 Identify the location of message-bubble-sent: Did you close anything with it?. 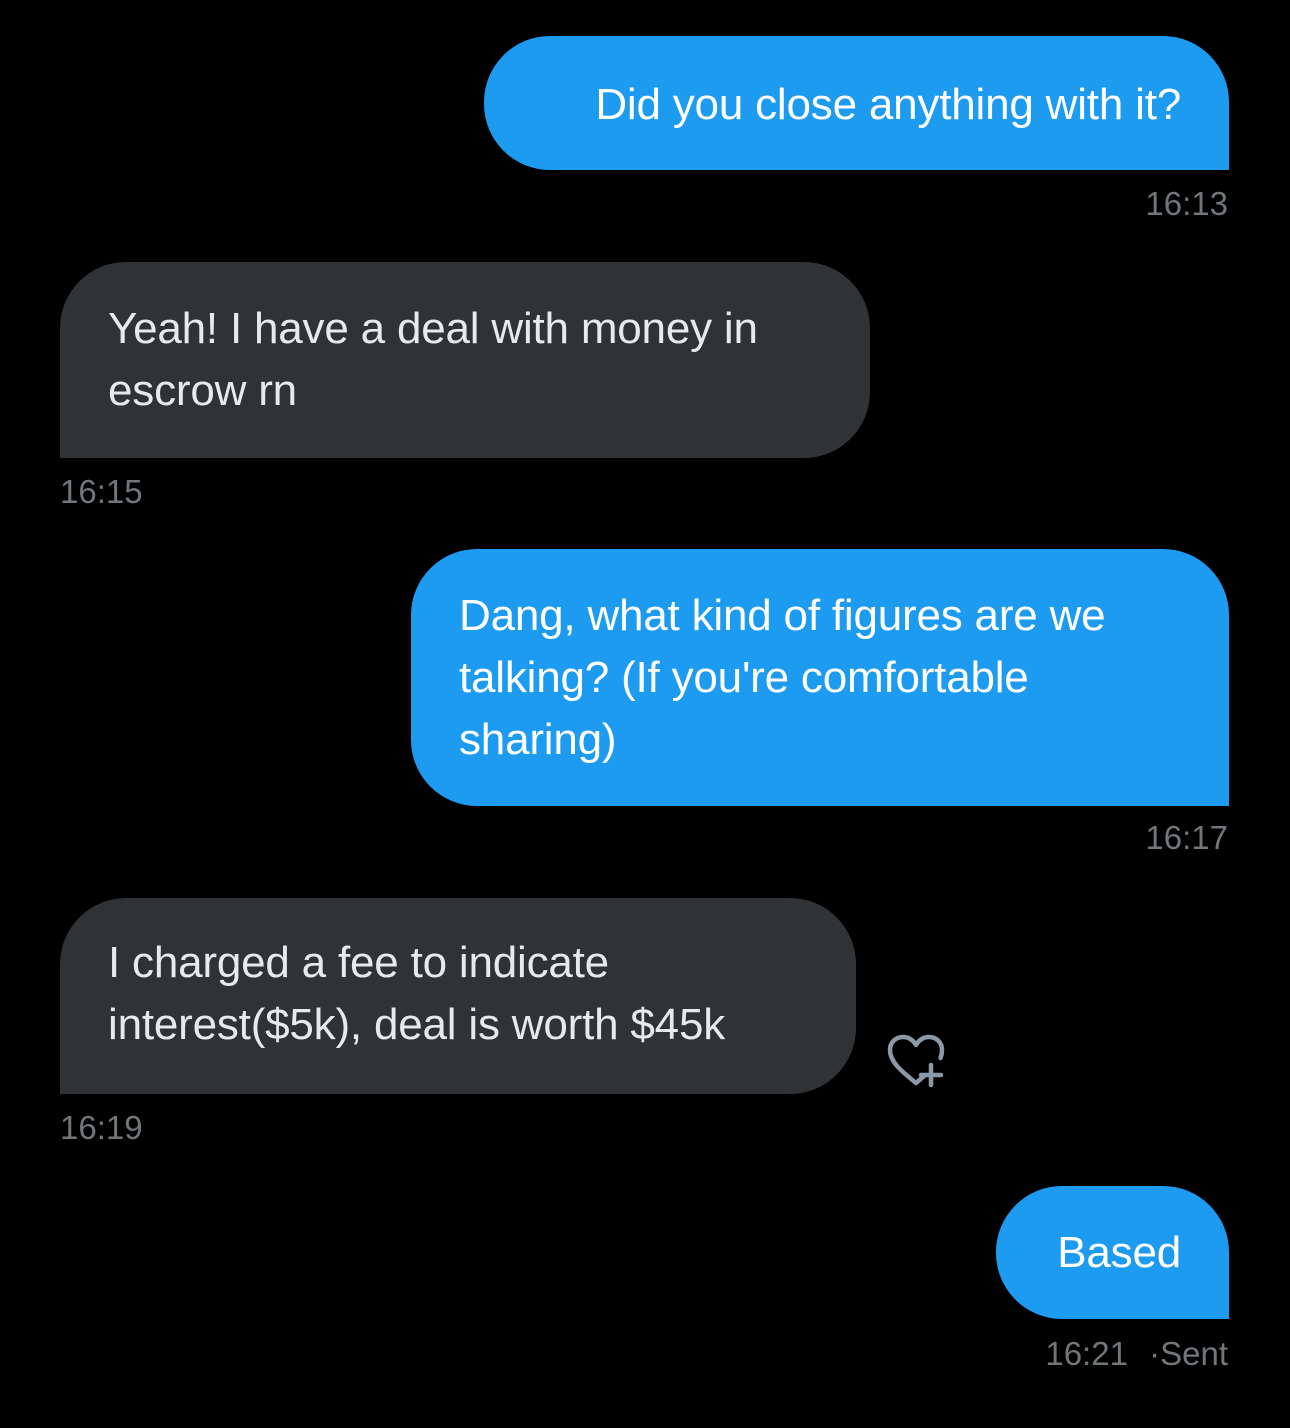
(856, 103).